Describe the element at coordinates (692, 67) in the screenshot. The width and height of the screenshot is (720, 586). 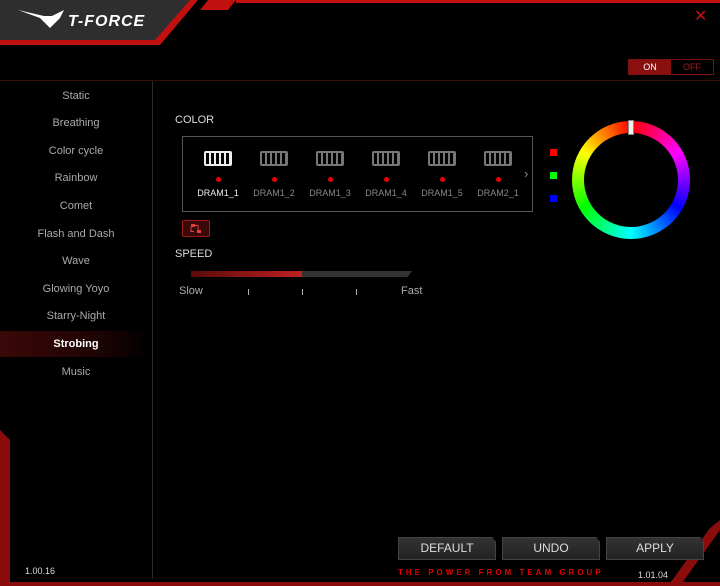
I see `toggle-off: OFF` at that location.